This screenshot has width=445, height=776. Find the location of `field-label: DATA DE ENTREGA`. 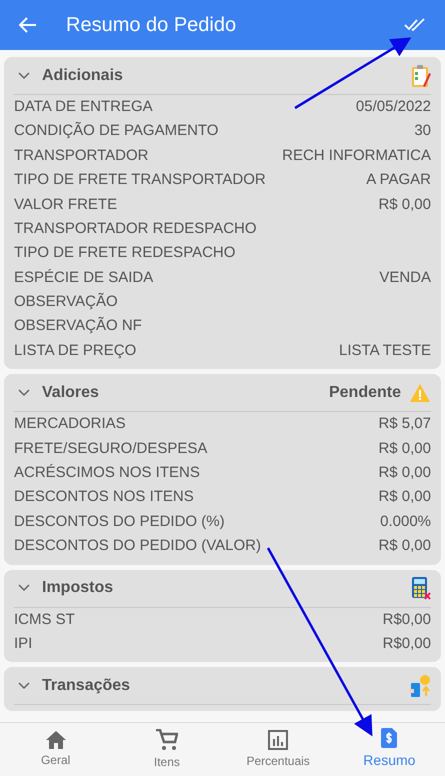

field-label: DATA DE ENTREGA is located at coordinates (83, 106).